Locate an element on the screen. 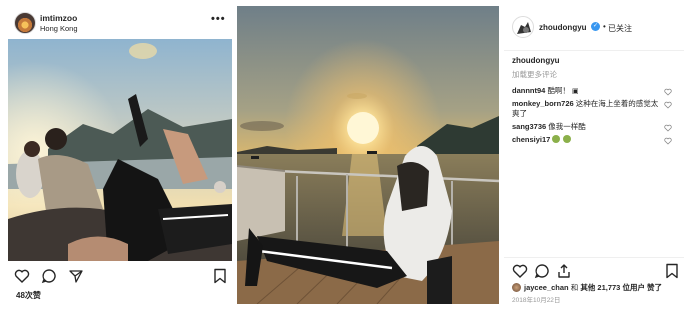  follow-status-button: 已关注 is located at coordinates (620, 28).